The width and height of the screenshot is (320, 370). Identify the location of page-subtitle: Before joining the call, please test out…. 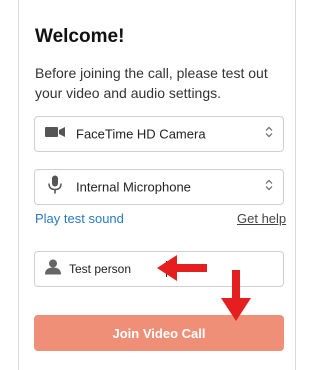
(151, 83).